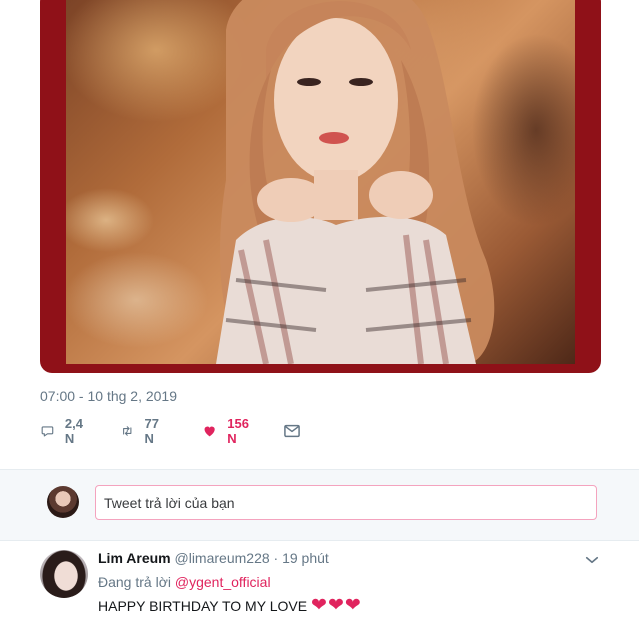 Image resolution: width=639 pixels, height=623 pixels. What do you see at coordinates (142, 431) in the screenshot?
I see `retweet-button: 77 N` at bounding box center [142, 431].